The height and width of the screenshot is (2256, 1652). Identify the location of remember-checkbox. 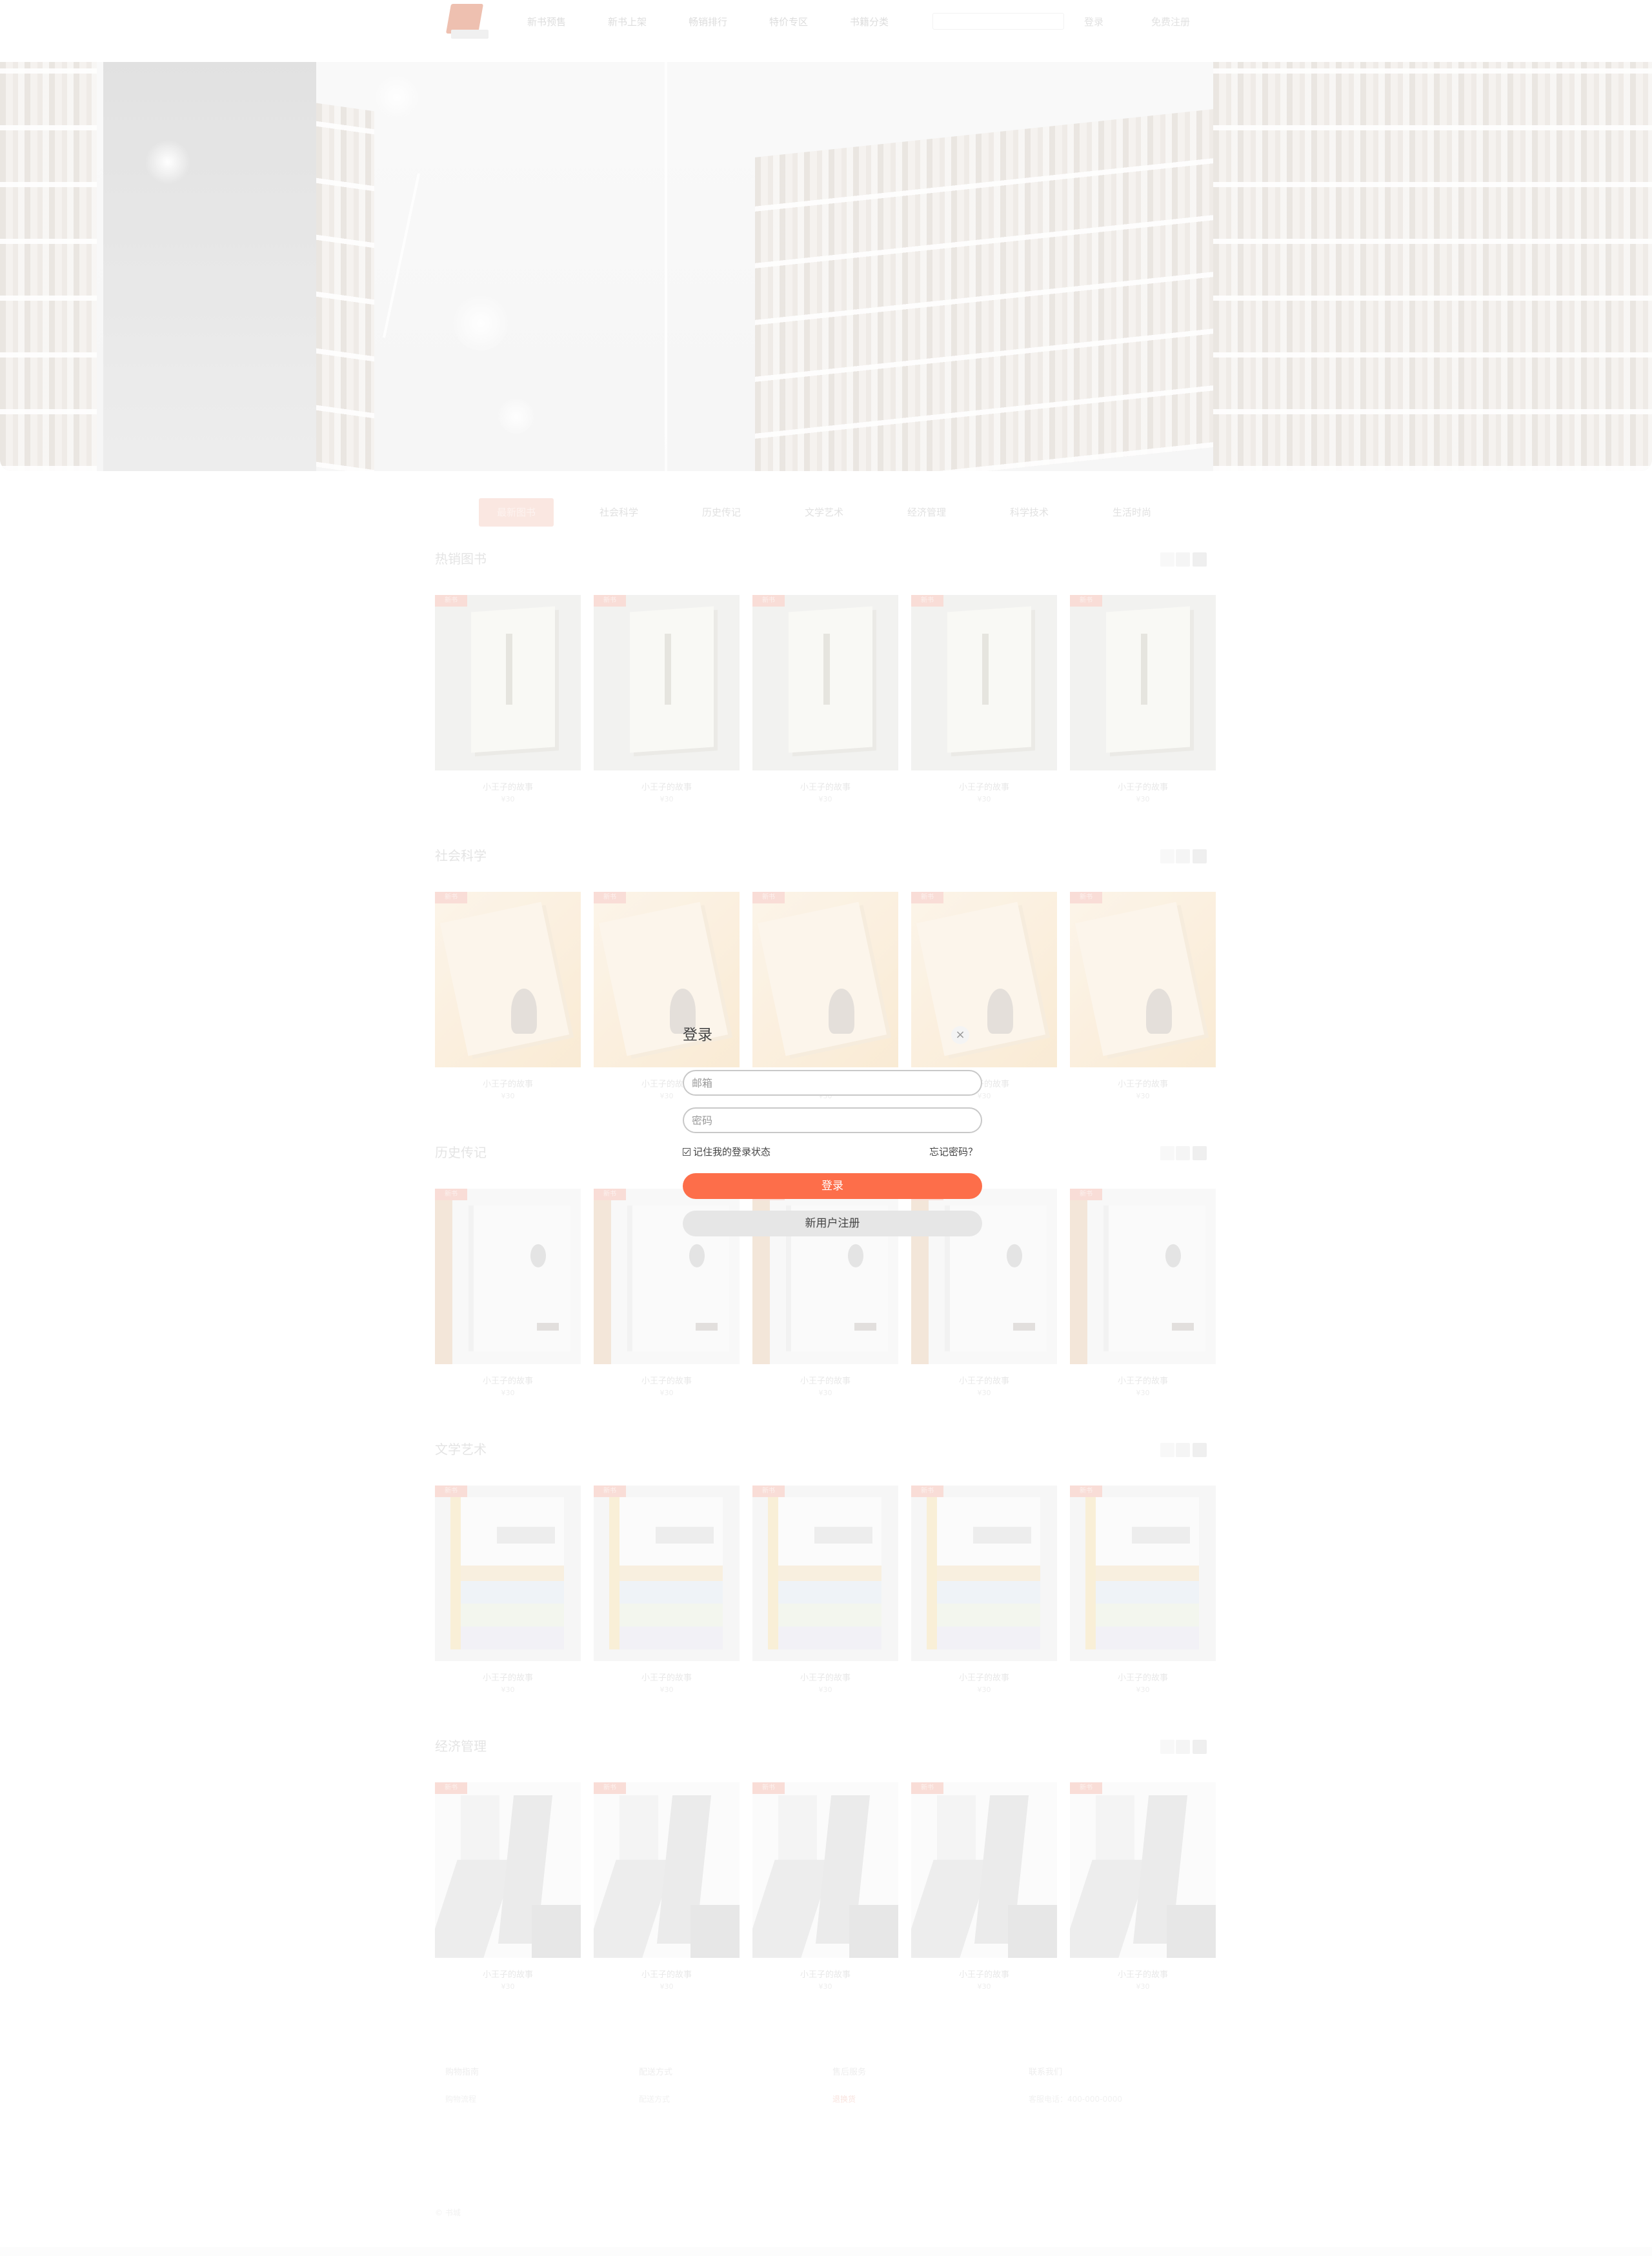
(686, 1152).